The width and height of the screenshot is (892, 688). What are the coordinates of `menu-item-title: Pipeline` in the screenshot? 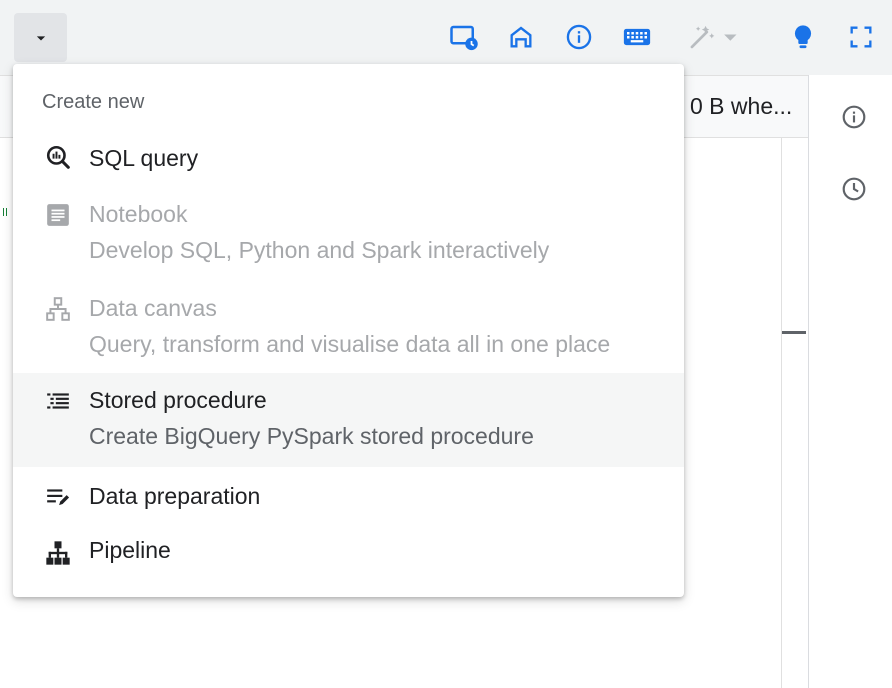 It's located at (130, 550).